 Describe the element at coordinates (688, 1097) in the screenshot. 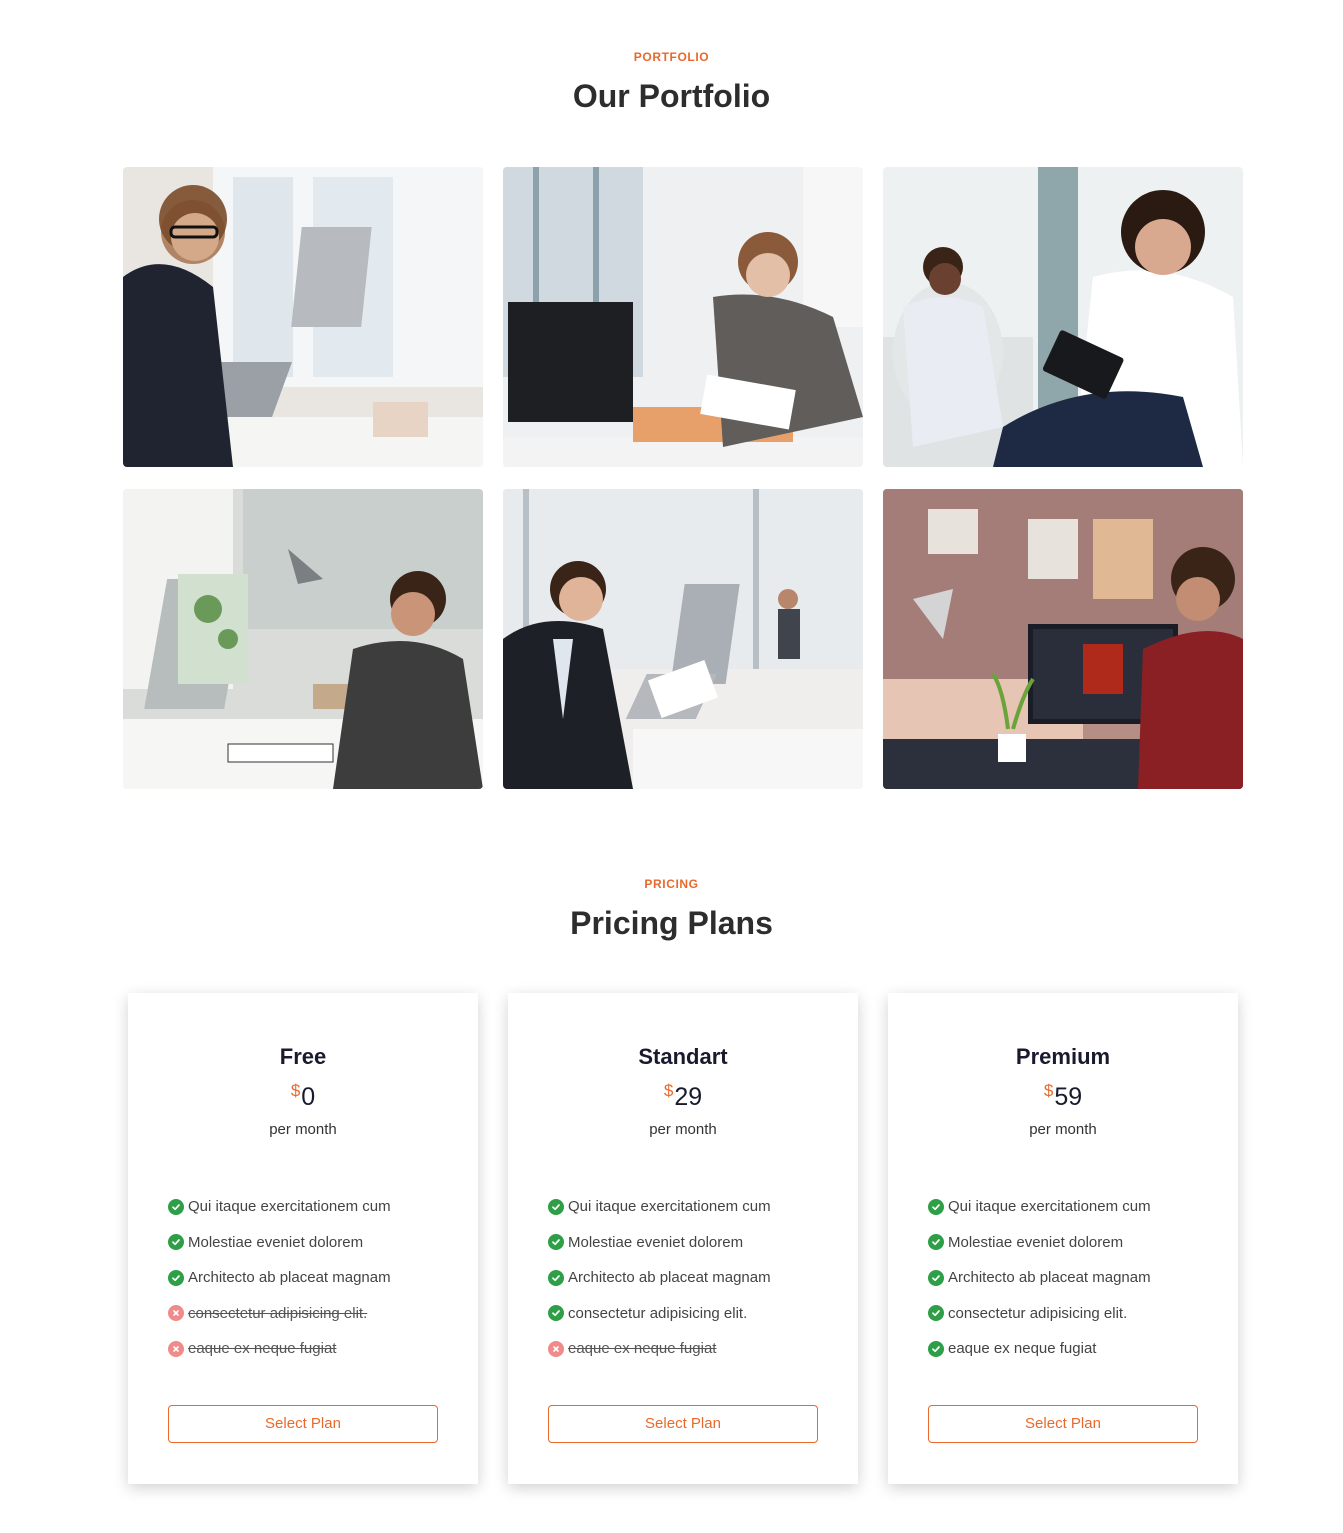

I see `price-amount: 29` at that location.